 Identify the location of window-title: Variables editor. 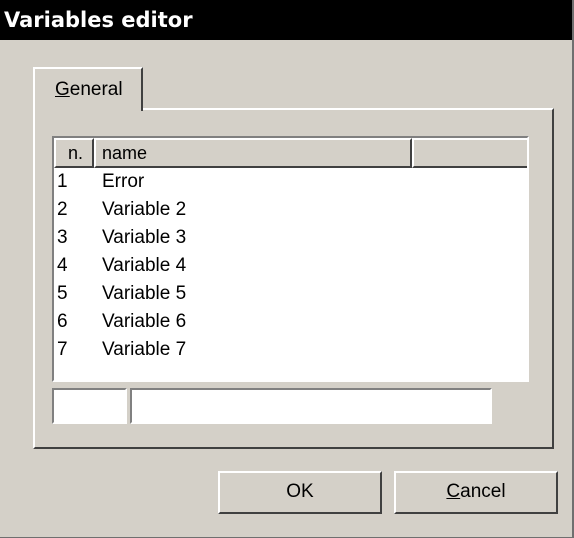
(286, 20).